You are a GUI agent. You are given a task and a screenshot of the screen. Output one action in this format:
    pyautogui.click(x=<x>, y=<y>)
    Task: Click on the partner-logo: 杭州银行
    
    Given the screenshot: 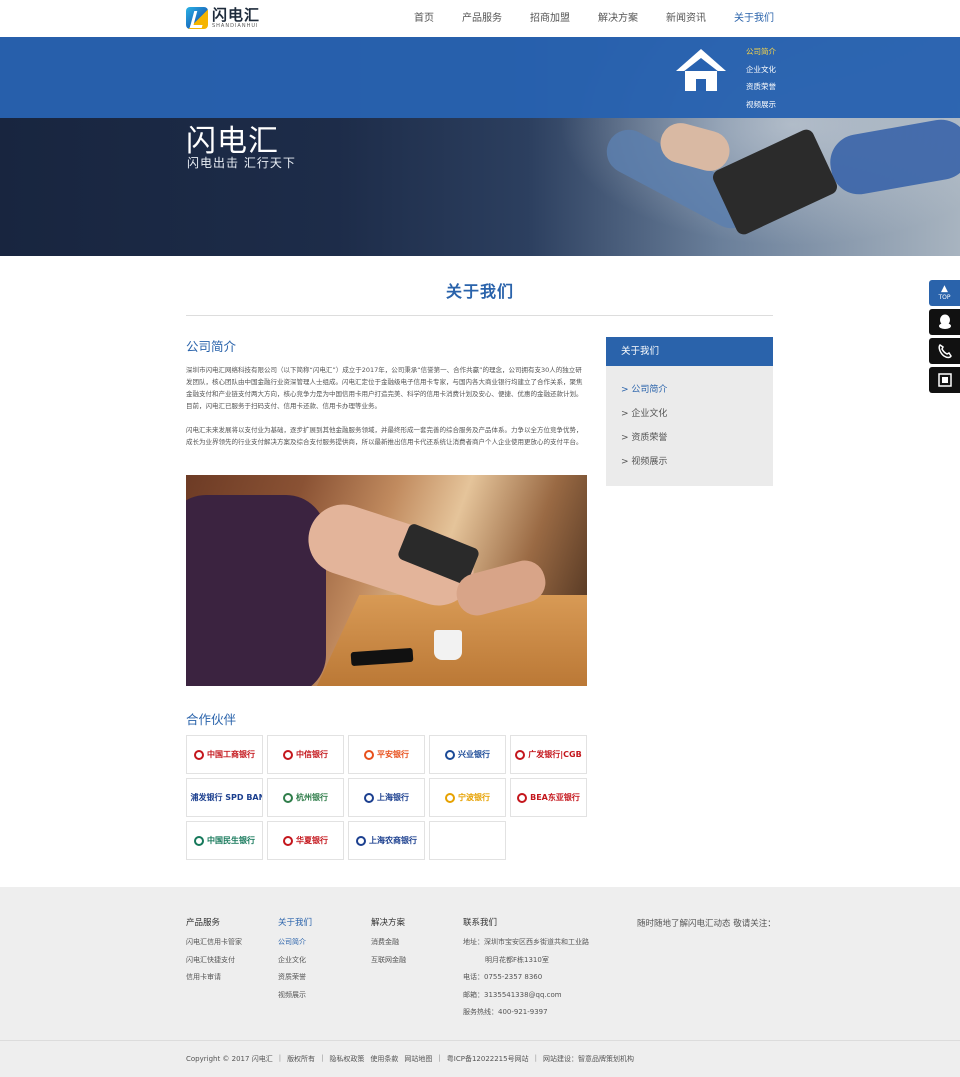 What is the action you would take?
    pyautogui.click(x=305, y=797)
    